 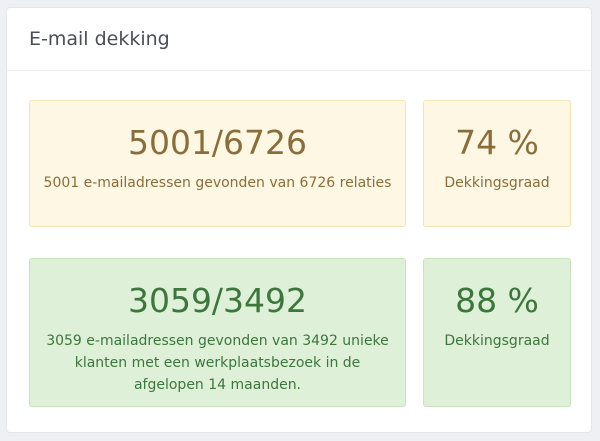 What do you see at coordinates (299, 39) in the screenshot?
I see `panel-header: E-mail dekking` at bounding box center [299, 39].